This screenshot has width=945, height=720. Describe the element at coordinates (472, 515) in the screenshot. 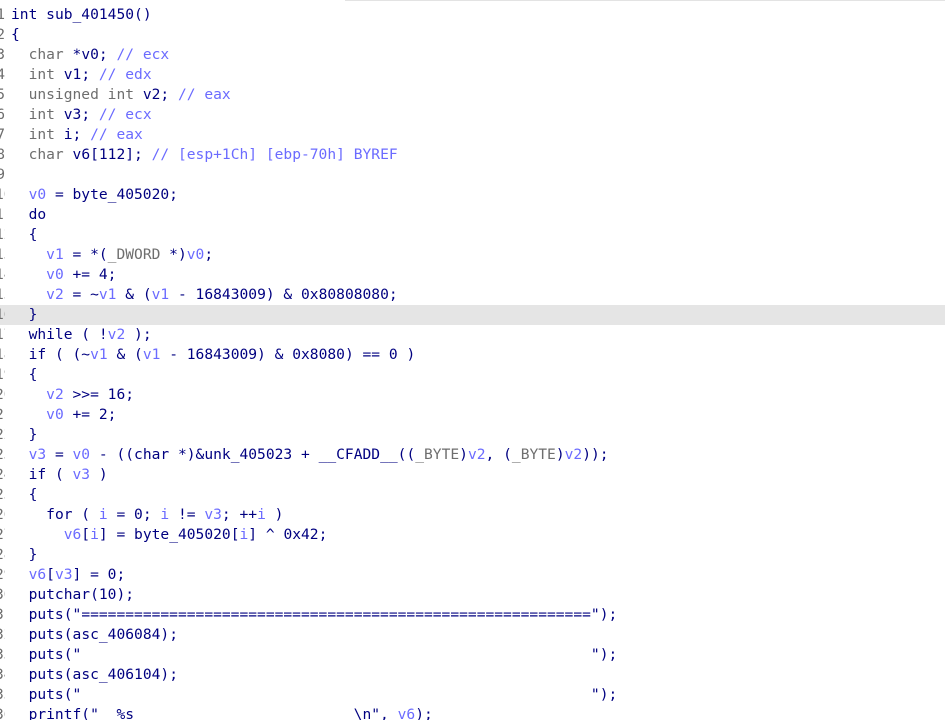

I see `code-line: 26 for ( i = 0; i != v3; ++i )` at that location.